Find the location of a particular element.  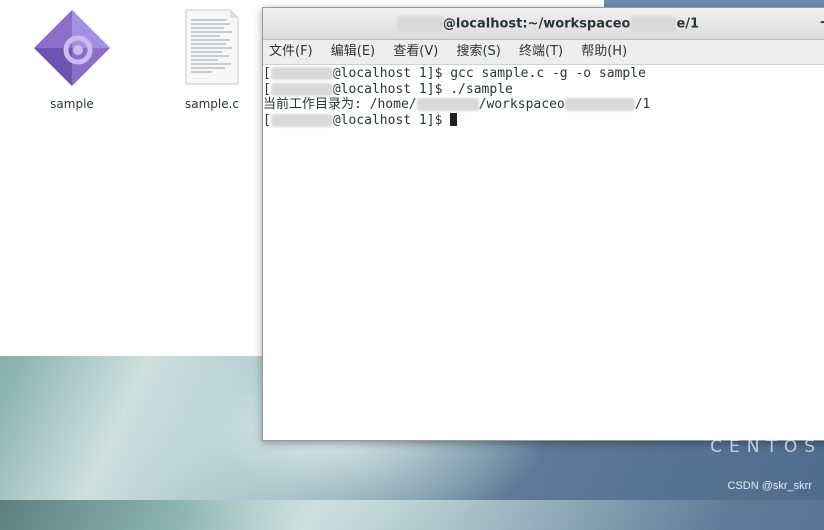

terminal-line: [@localhost 1]$ is located at coordinates (543, 120).